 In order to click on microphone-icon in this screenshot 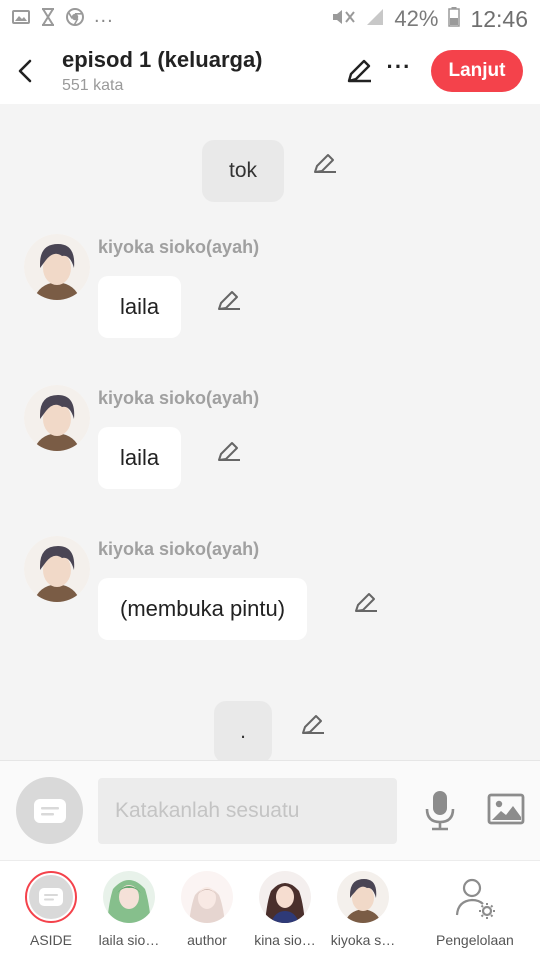, I will do `click(440, 811)`.